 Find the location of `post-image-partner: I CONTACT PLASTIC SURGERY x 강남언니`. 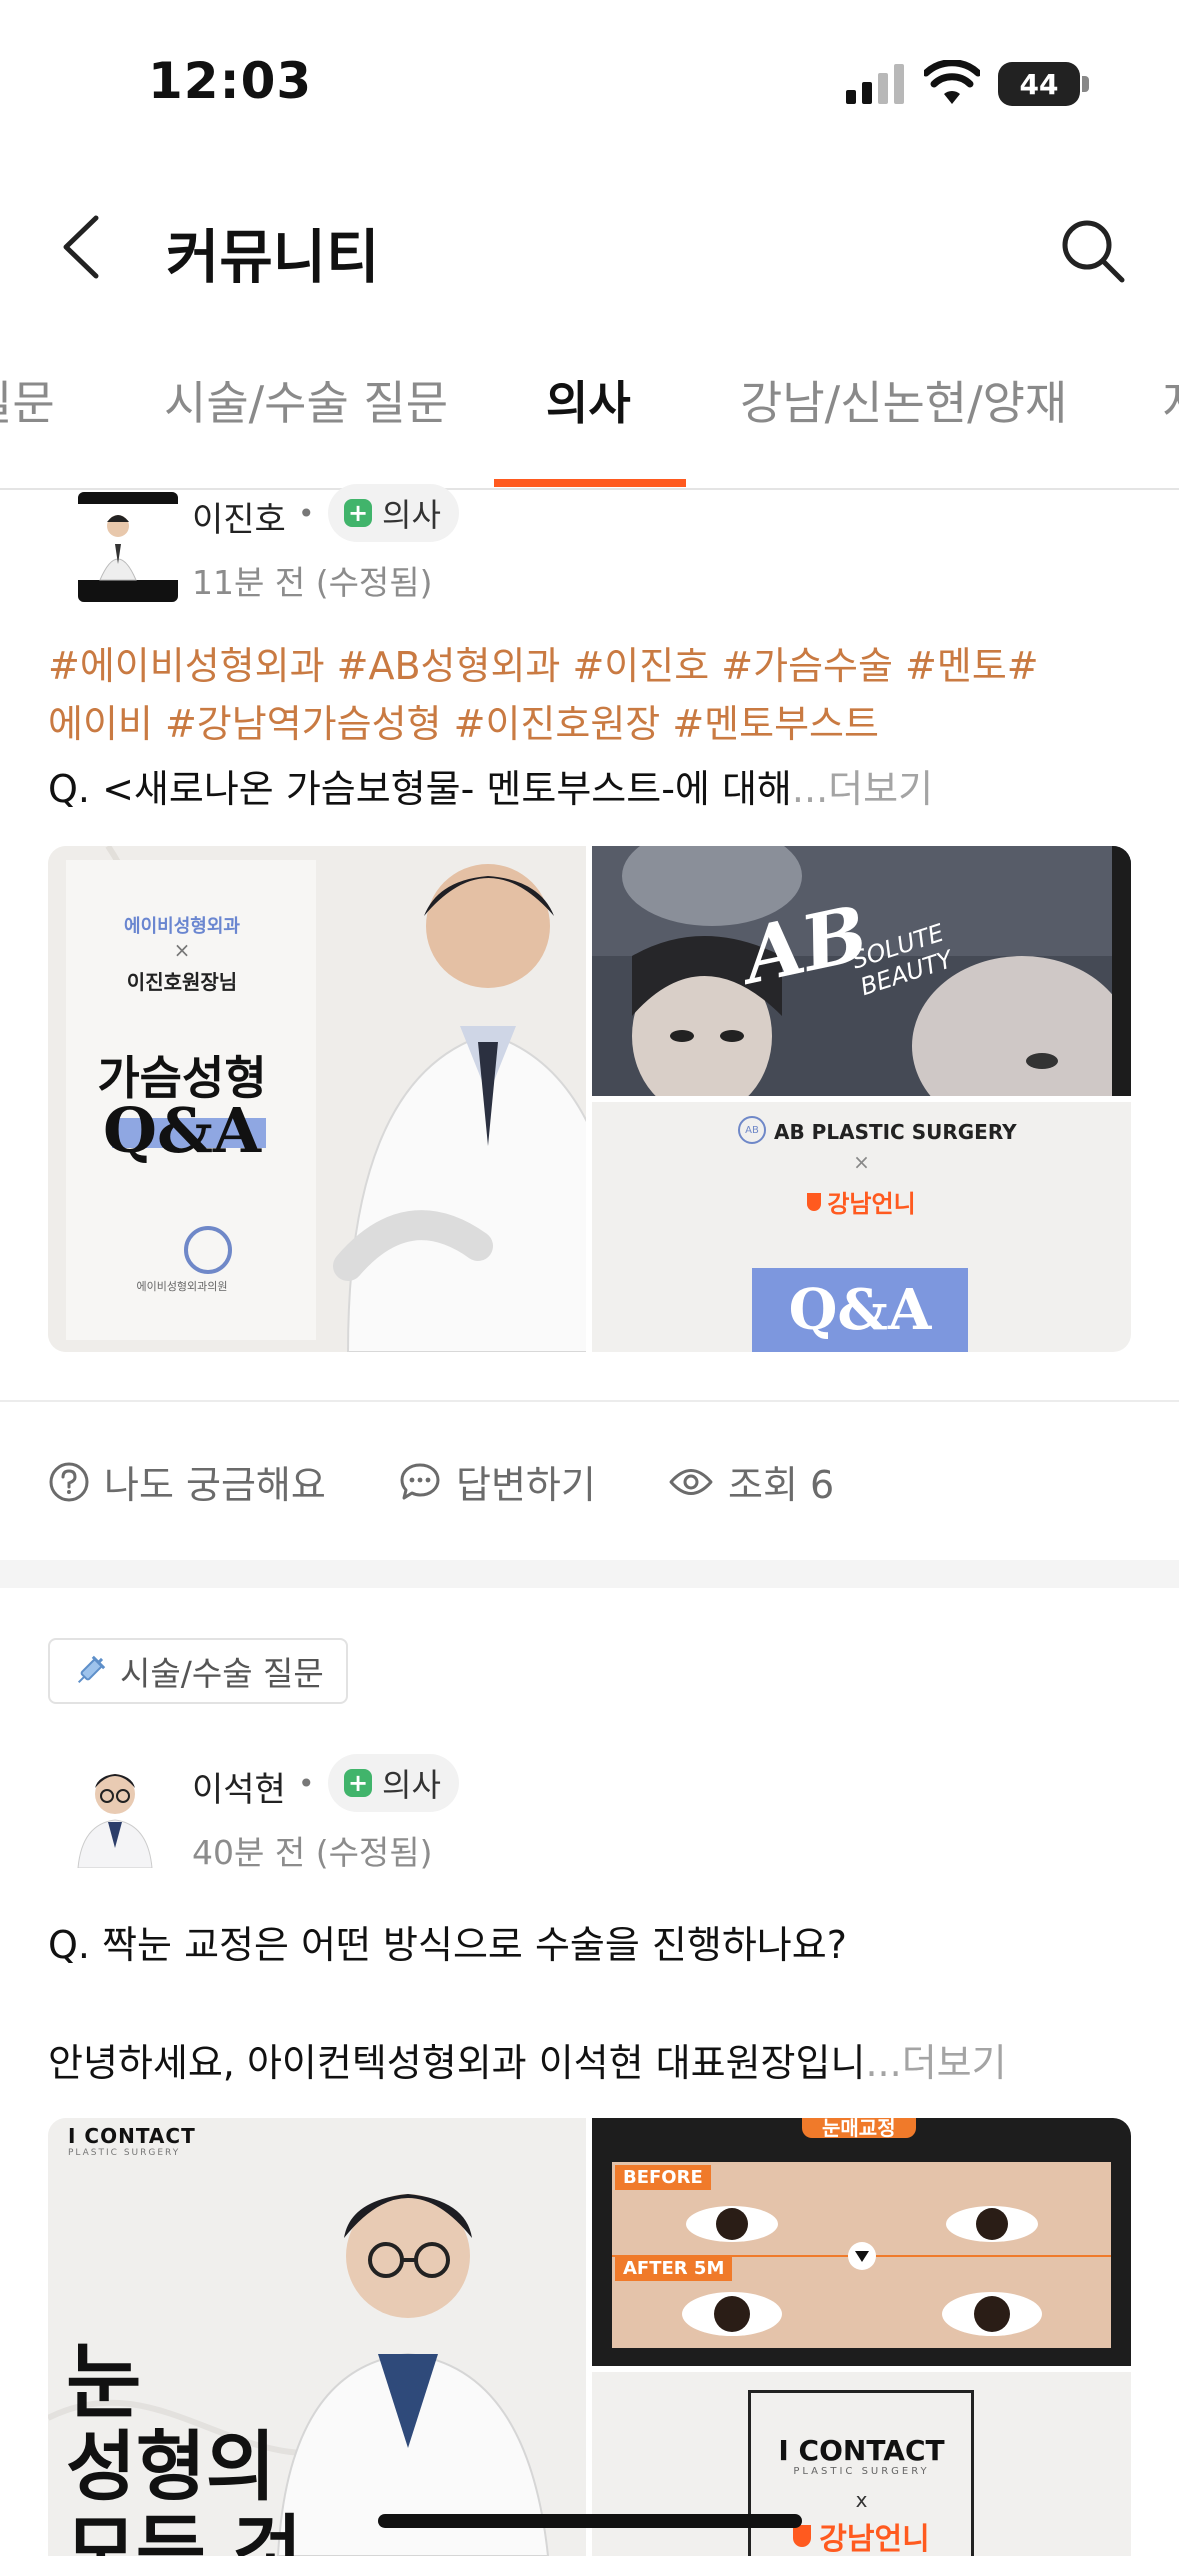

post-image-partner: I CONTACT PLASTIC SURGERY x 강남언니 is located at coordinates (861, 2464).